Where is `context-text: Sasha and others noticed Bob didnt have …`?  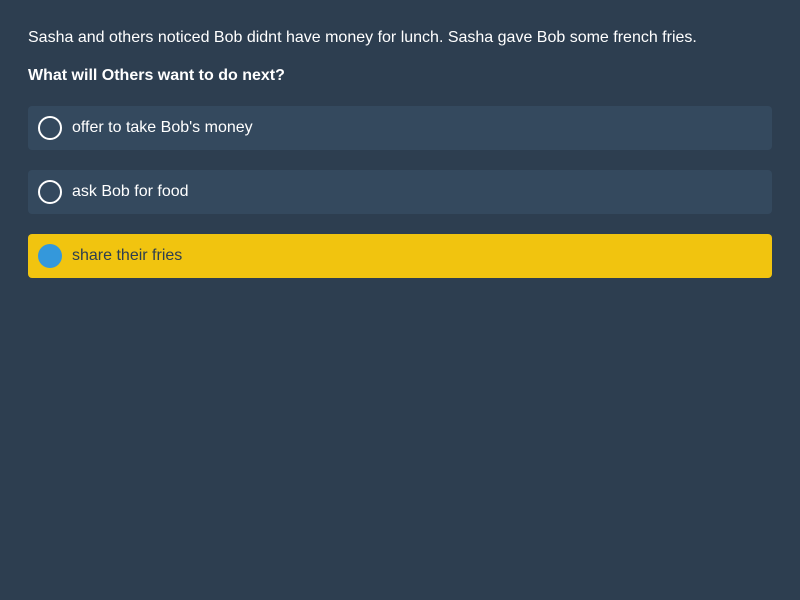 context-text: Sasha and others noticed Bob didnt have … is located at coordinates (362, 37).